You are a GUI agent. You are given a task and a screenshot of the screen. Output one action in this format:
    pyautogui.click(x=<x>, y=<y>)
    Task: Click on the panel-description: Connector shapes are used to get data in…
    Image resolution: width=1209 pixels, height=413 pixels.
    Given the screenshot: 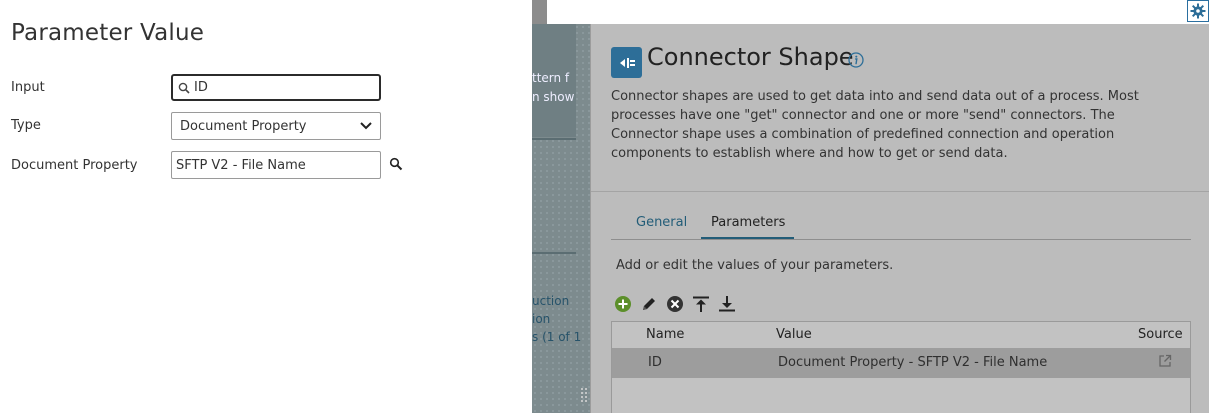 What is the action you would take?
    pyautogui.click(x=875, y=125)
    